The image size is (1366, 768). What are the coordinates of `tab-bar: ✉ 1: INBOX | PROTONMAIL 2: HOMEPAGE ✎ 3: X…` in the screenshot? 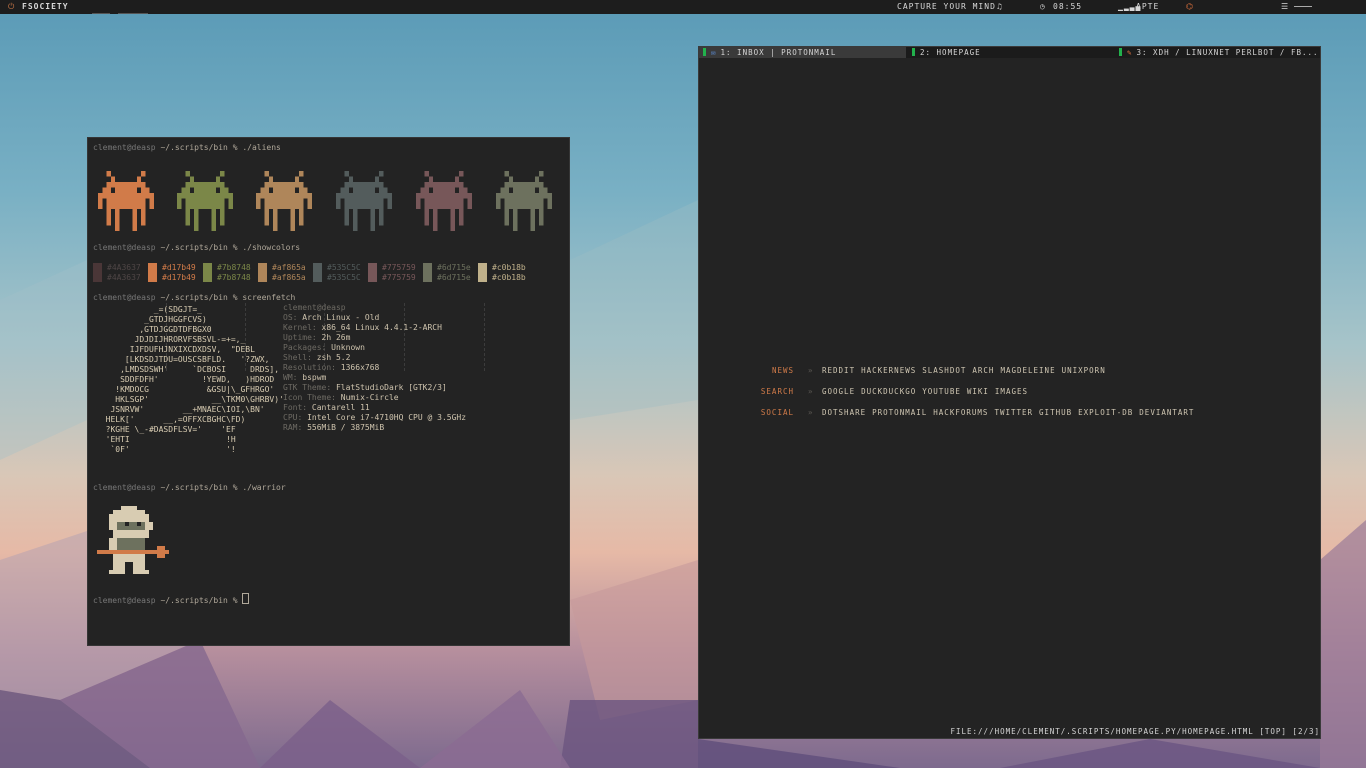 It's located at (1009, 52).